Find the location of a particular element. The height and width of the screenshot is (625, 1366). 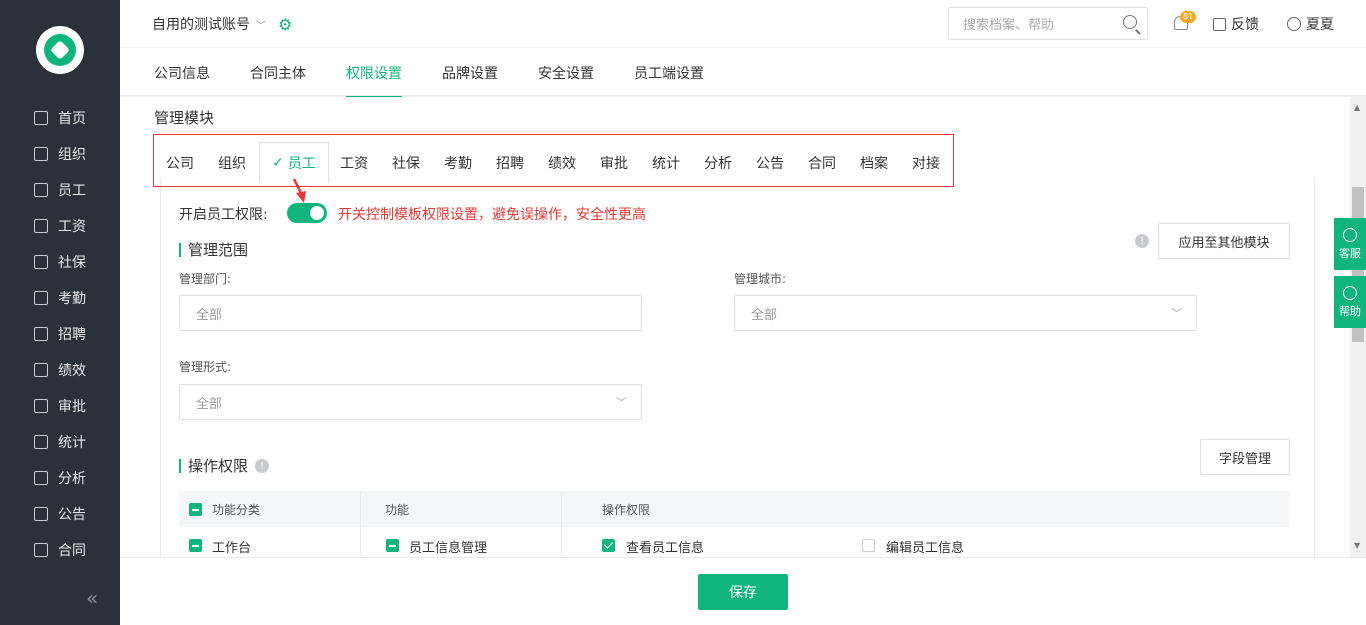

module-tab-contract: 合同 is located at coordinates (822, 163).